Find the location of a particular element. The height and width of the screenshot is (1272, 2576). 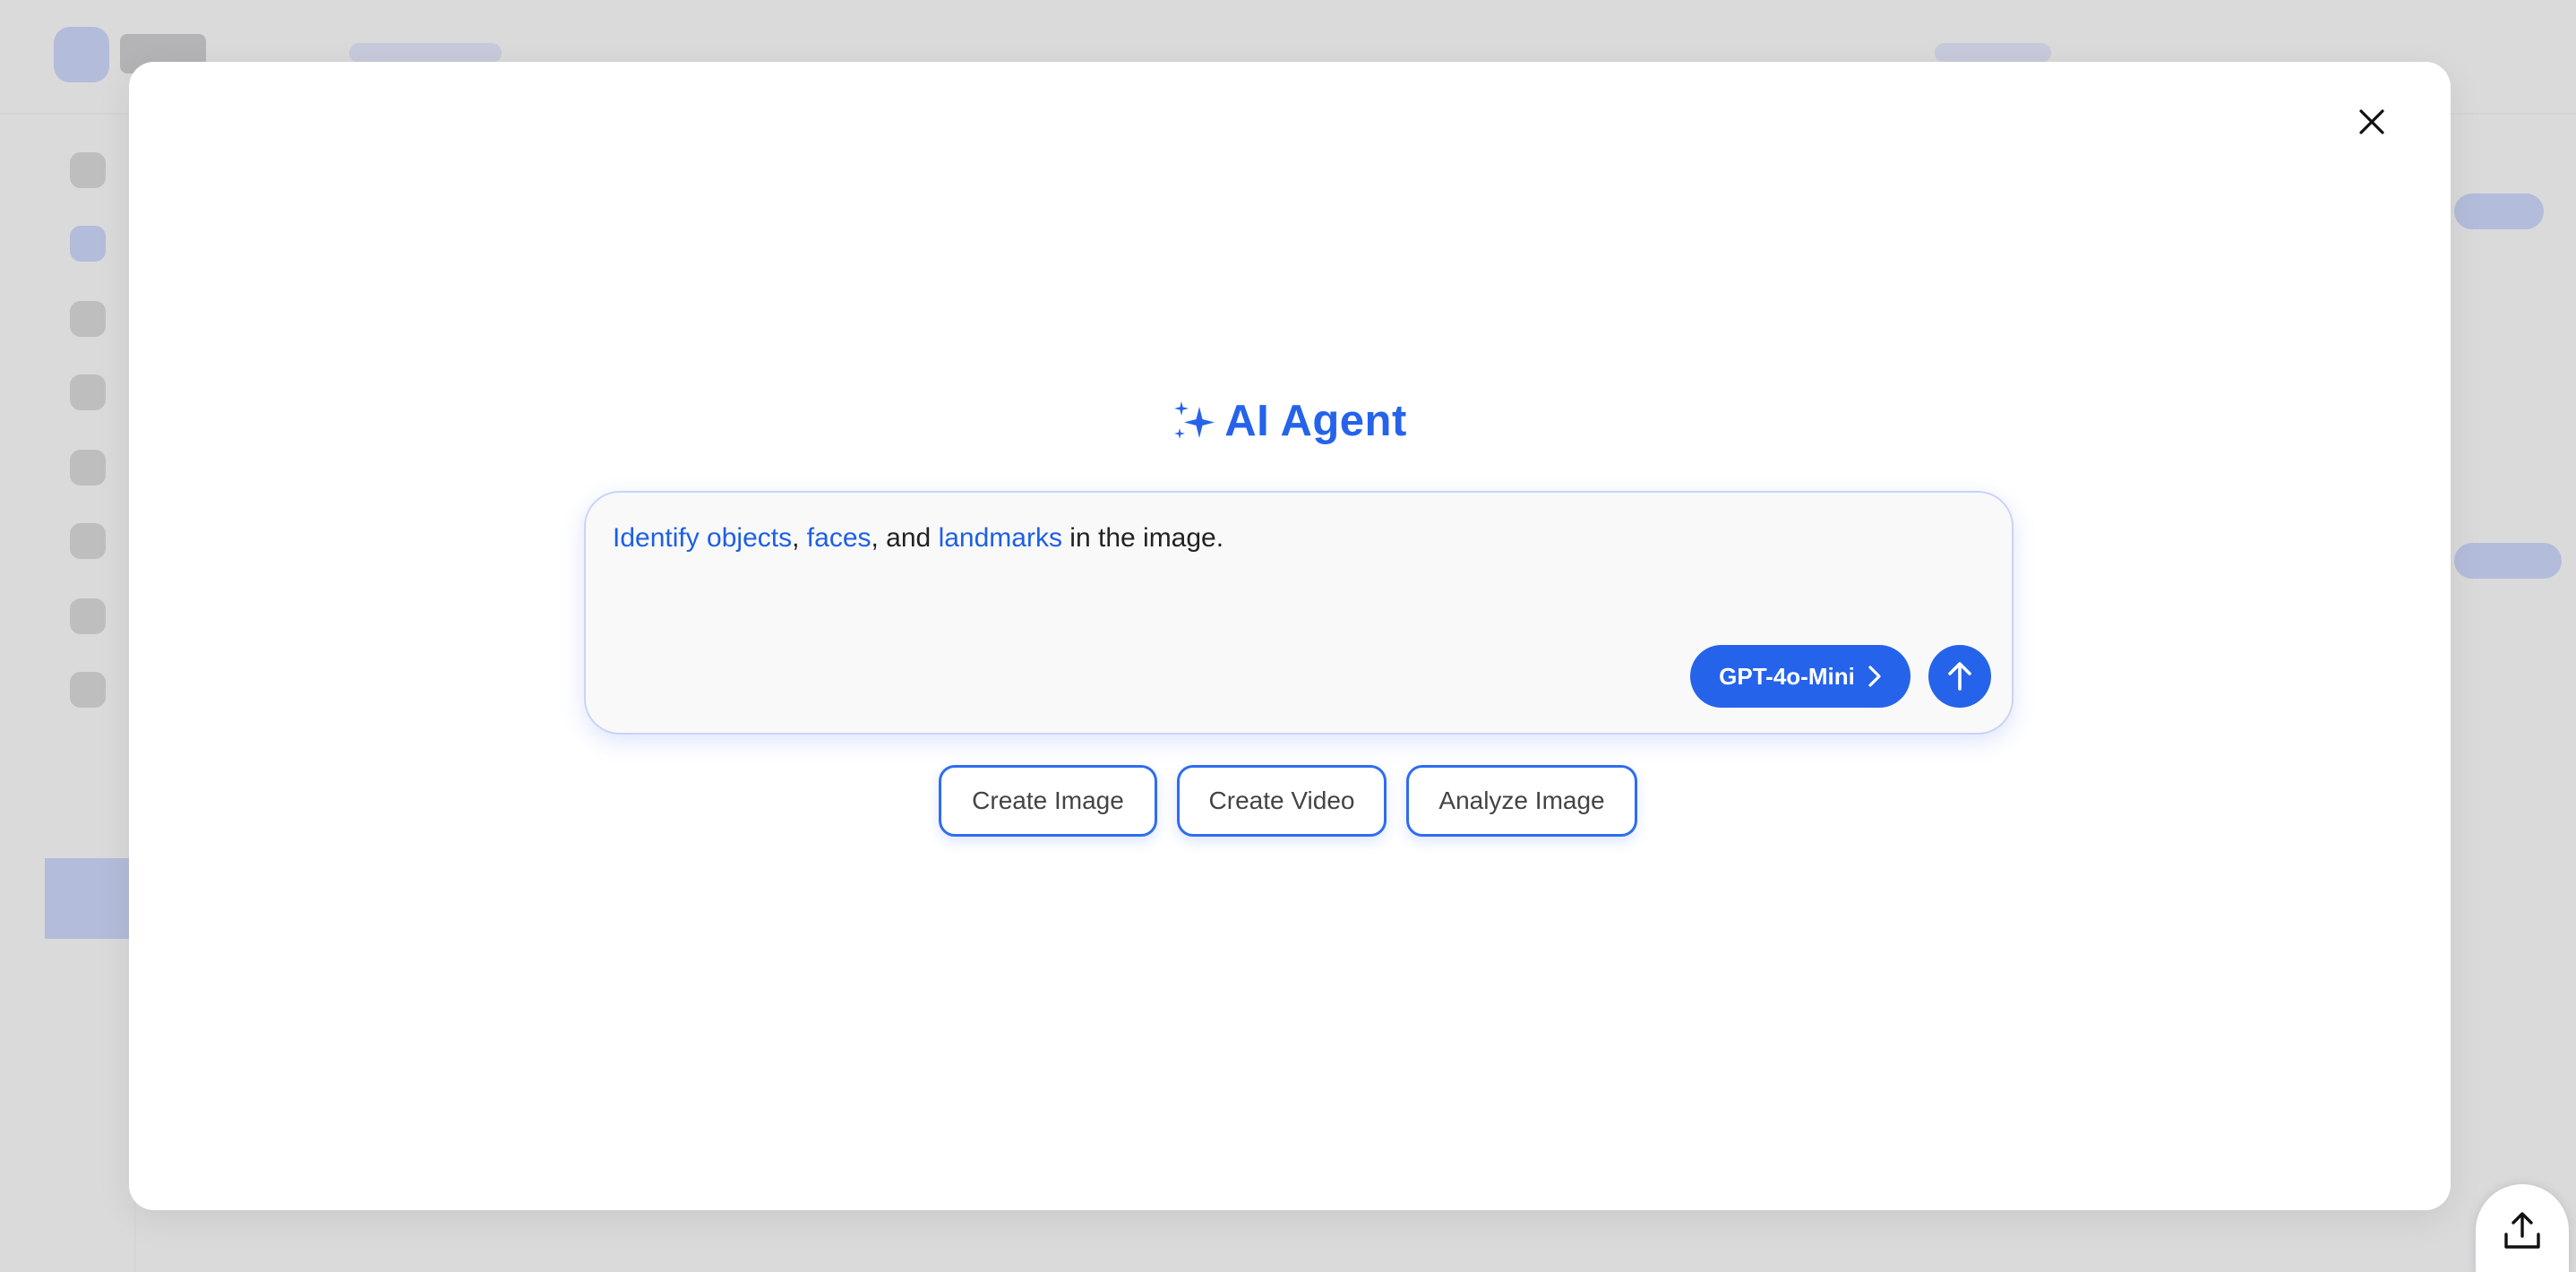

background-active-item is located at coordinates (89, 899).